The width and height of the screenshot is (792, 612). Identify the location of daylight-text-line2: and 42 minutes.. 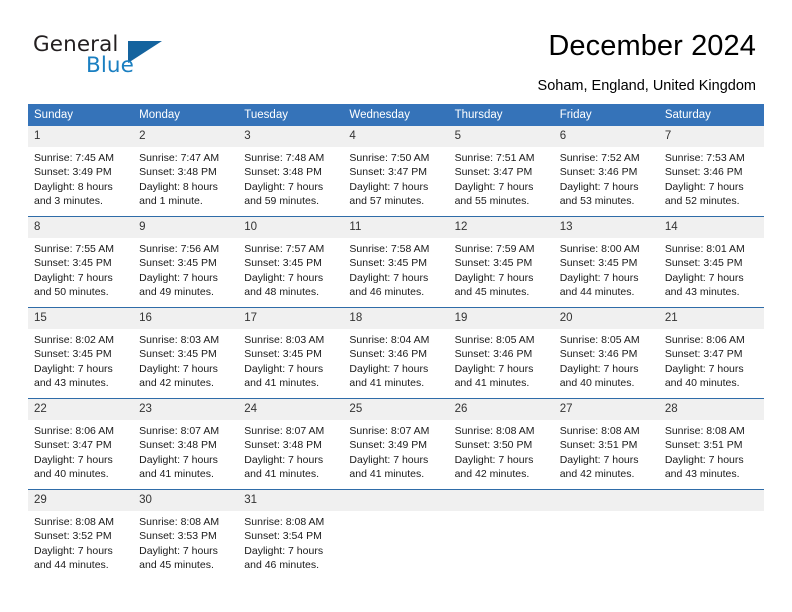
(176, 383).